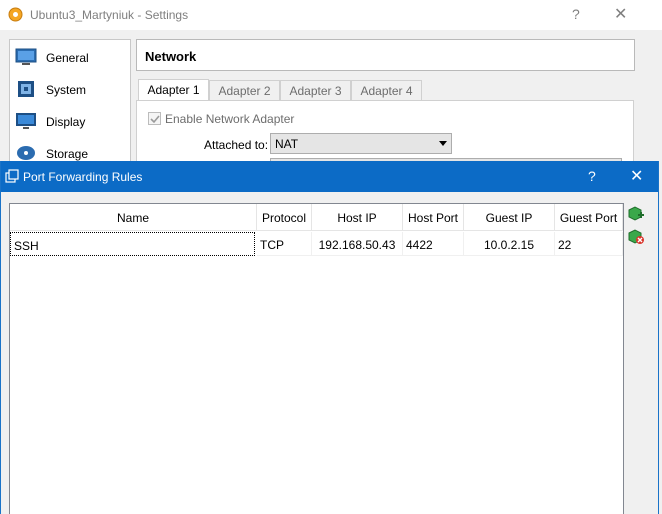 This screenshot has width=662, height=514. I want to click on tab-adapter-1: Adapter 1, so click(173, 90).